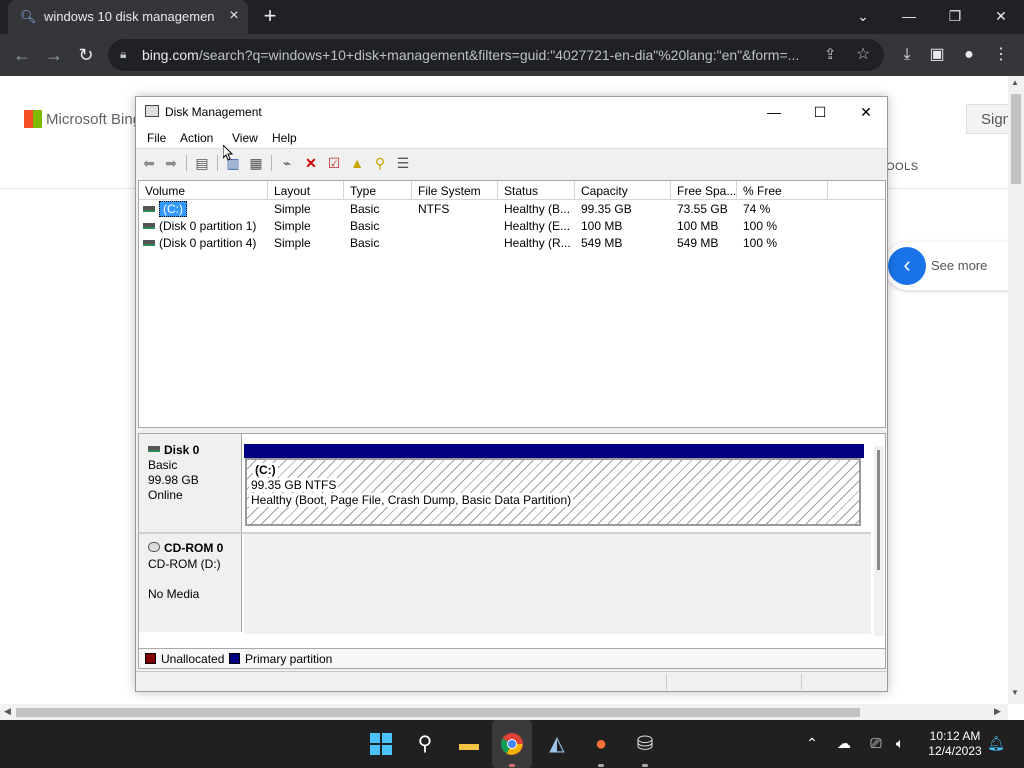  Describe the element at coordinates (381, 744) in the screenshot. I see `start-button` at that location.